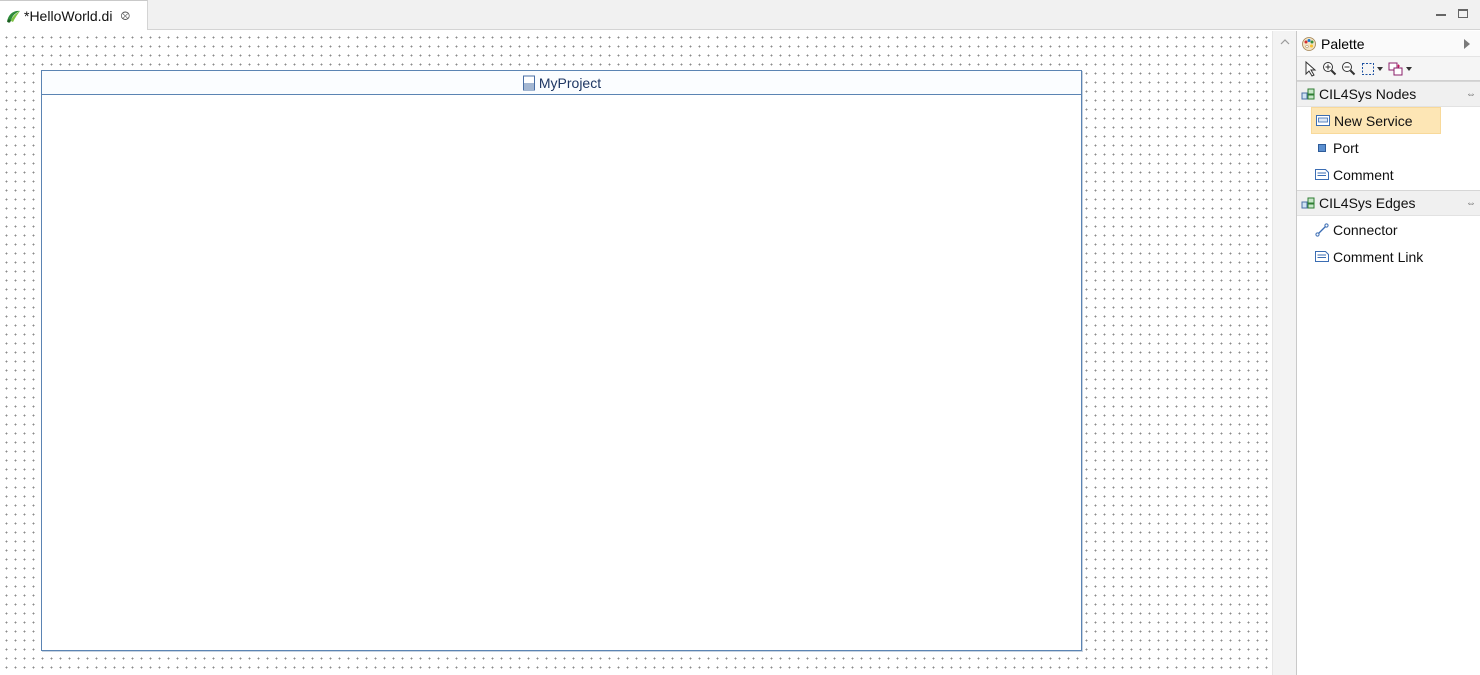  What do you see at coordinates (1441, 13) in the screenshot?
I see `minimize-icon` at bounding box center [1441, 13].